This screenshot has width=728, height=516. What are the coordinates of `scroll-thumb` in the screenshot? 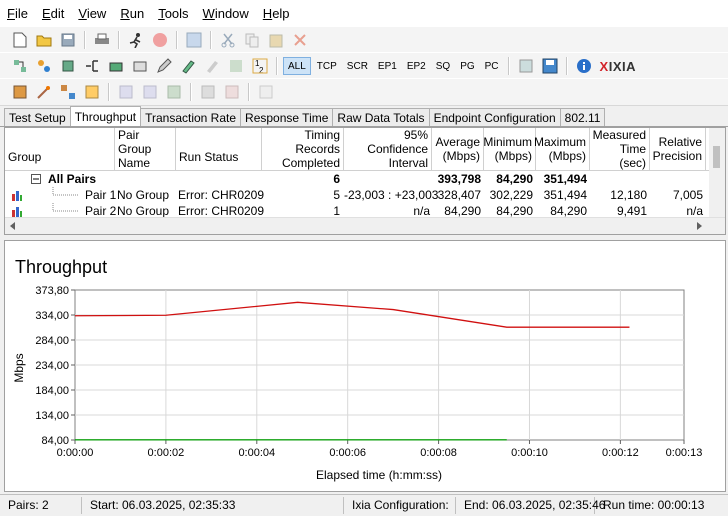 It's located at (716, 157).